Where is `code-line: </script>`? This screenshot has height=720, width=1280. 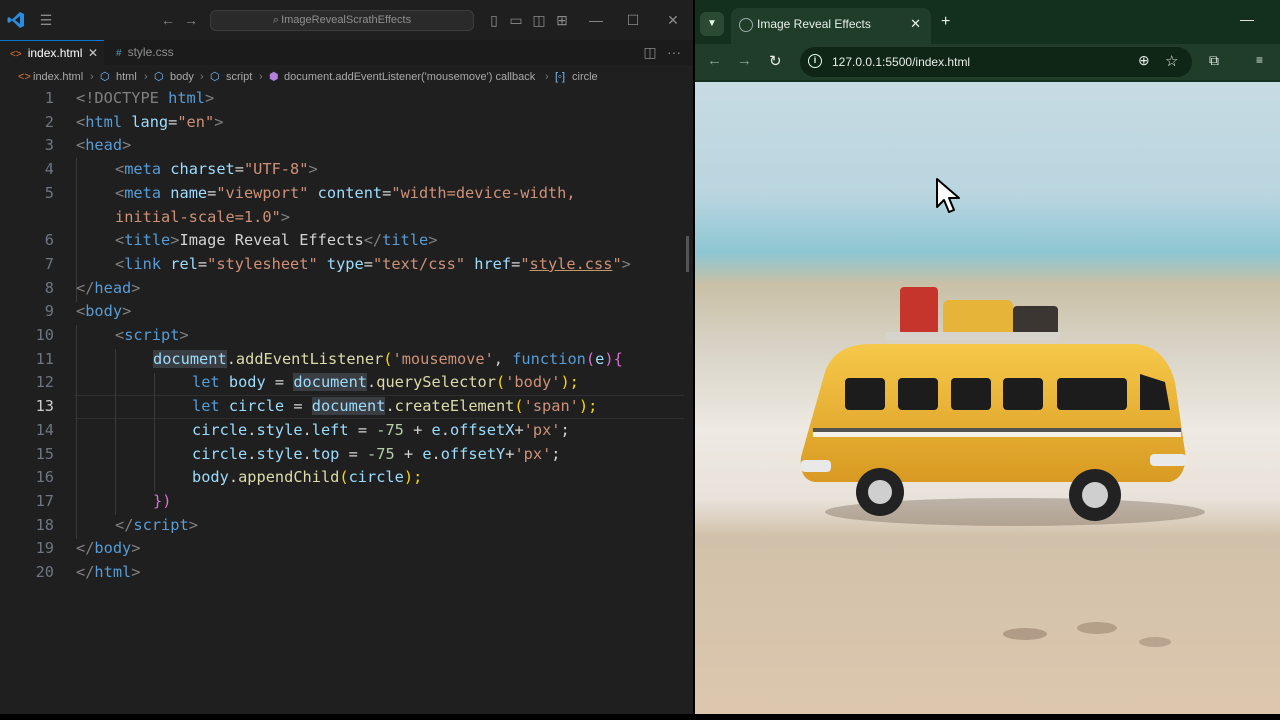
code-line: </script> is located at coordinates (156, 524).